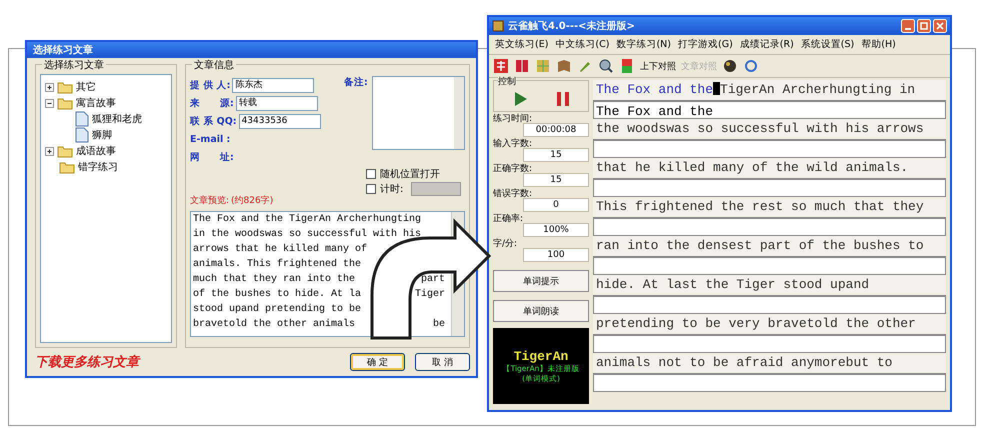 This screenshot has height=428, width=982. I want to click on close-icon, so click(940, 26).